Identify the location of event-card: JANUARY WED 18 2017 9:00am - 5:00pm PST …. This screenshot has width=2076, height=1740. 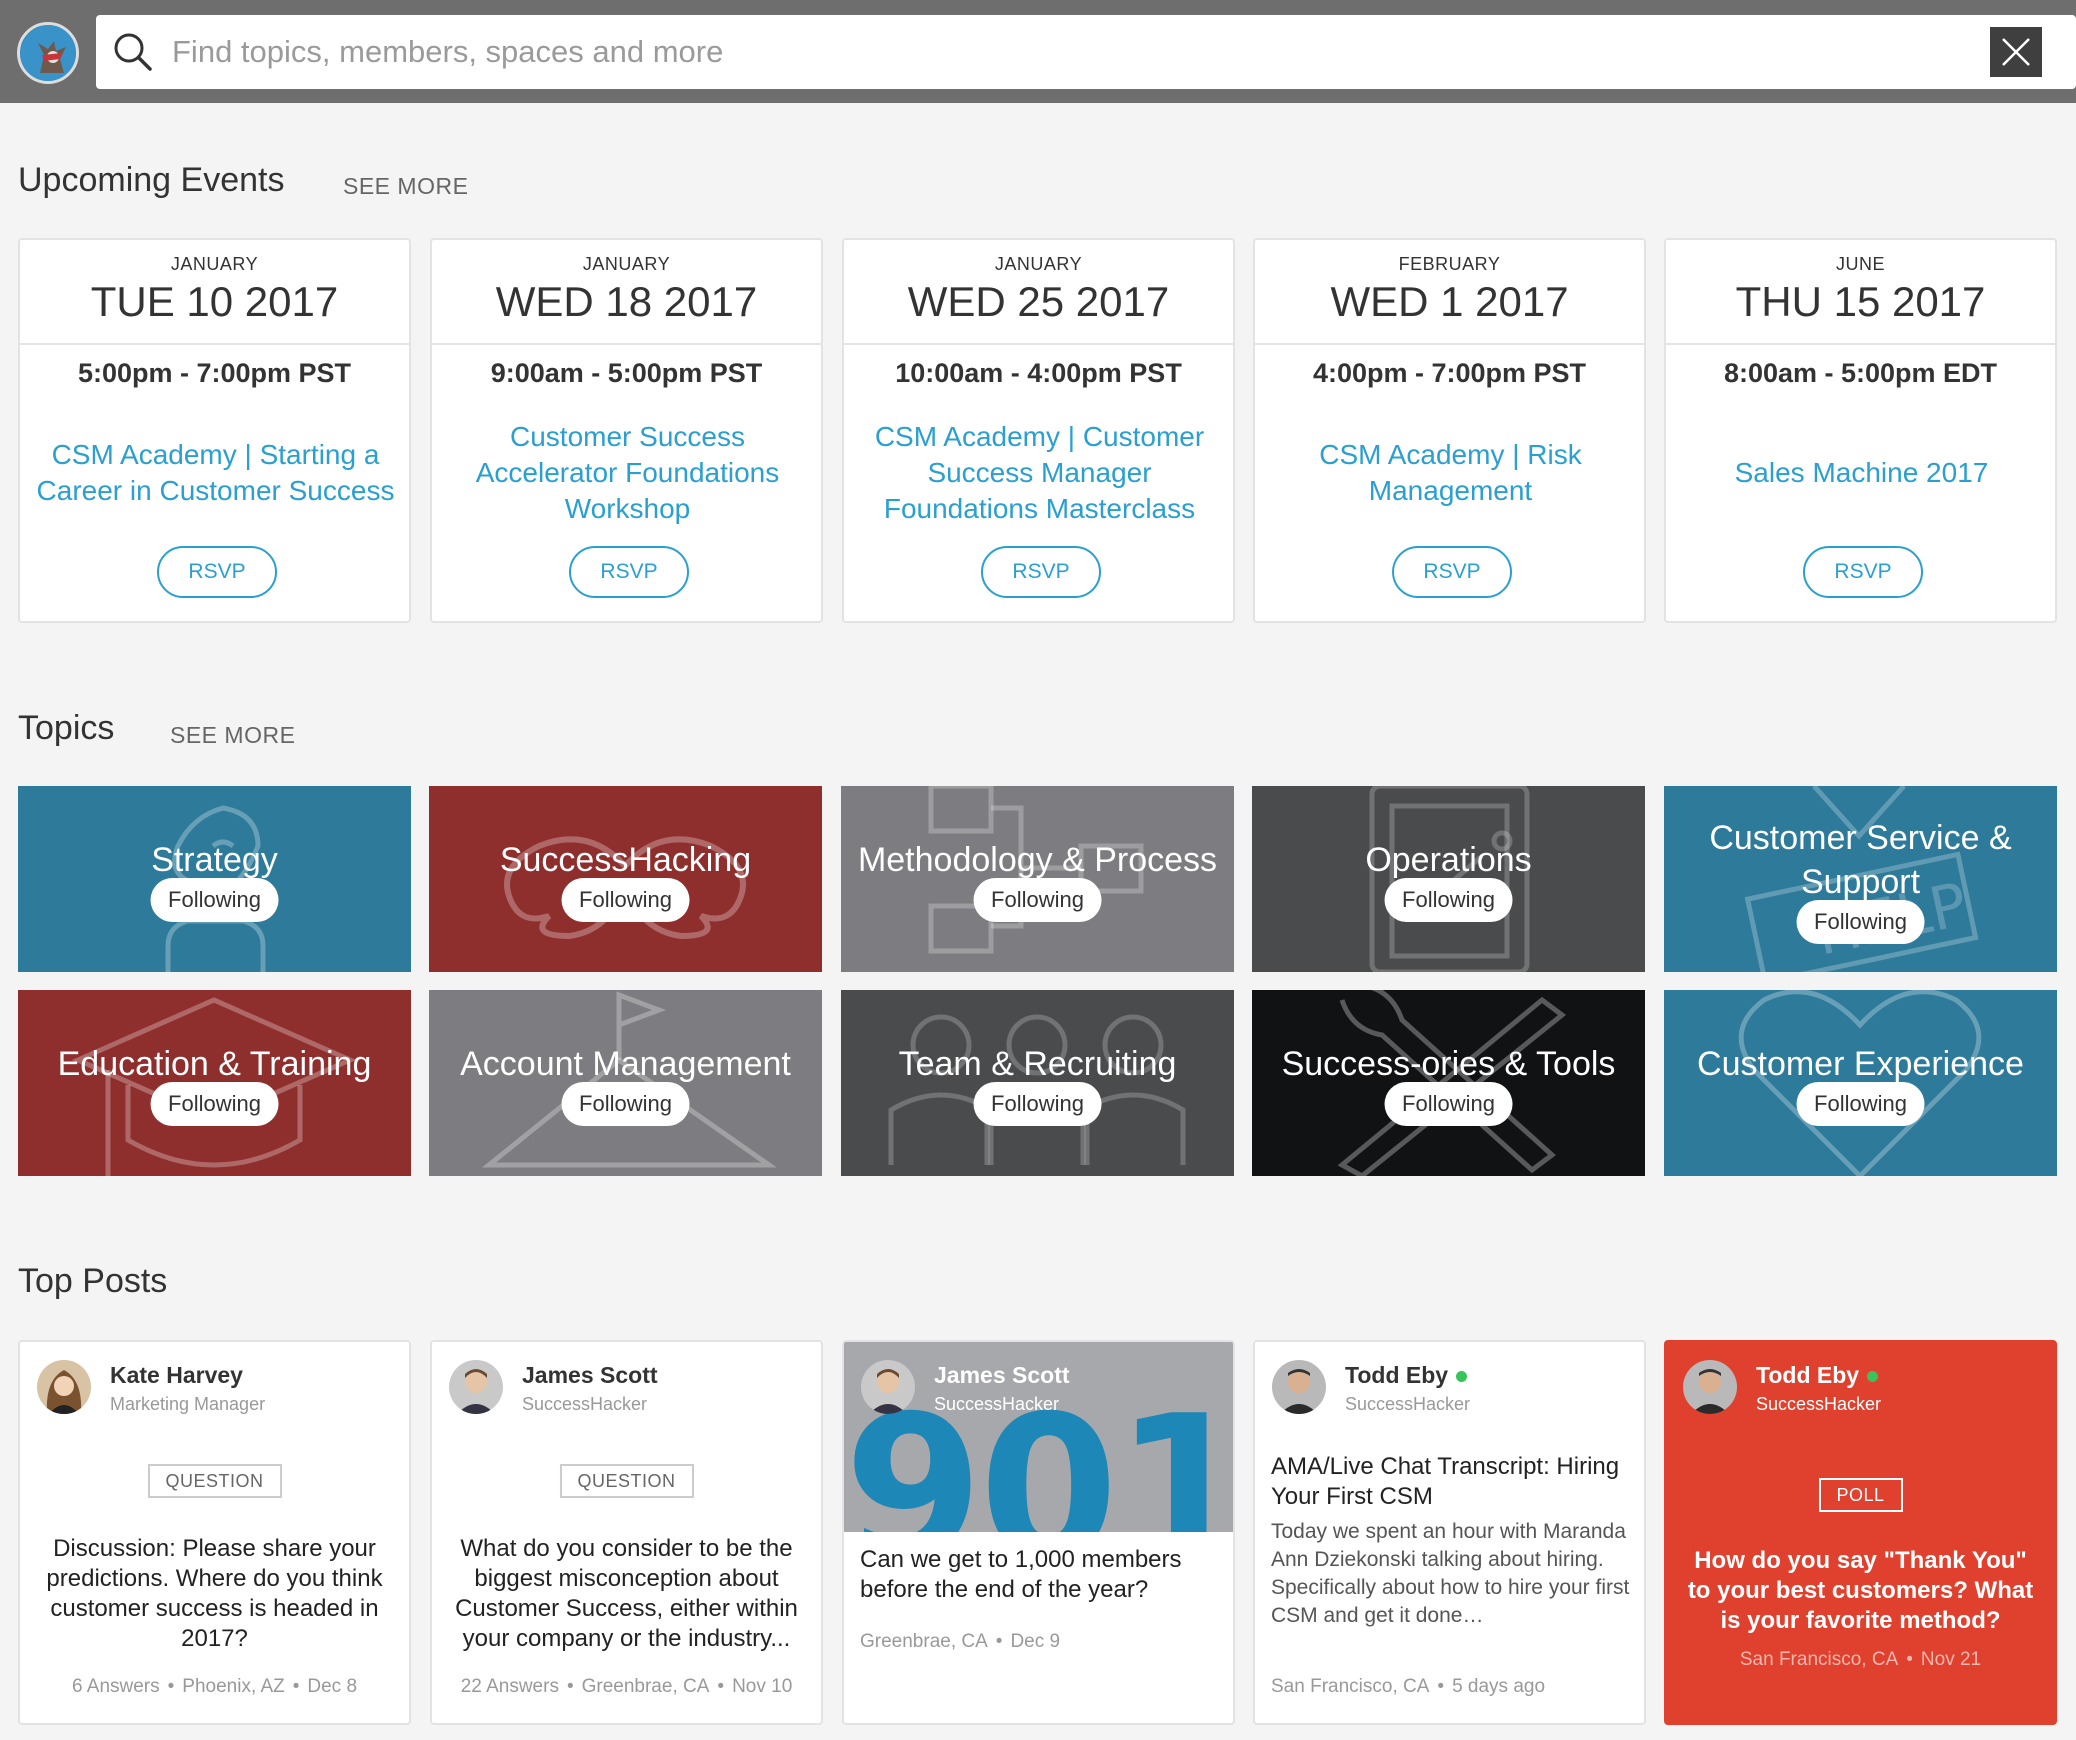
(626, 430).